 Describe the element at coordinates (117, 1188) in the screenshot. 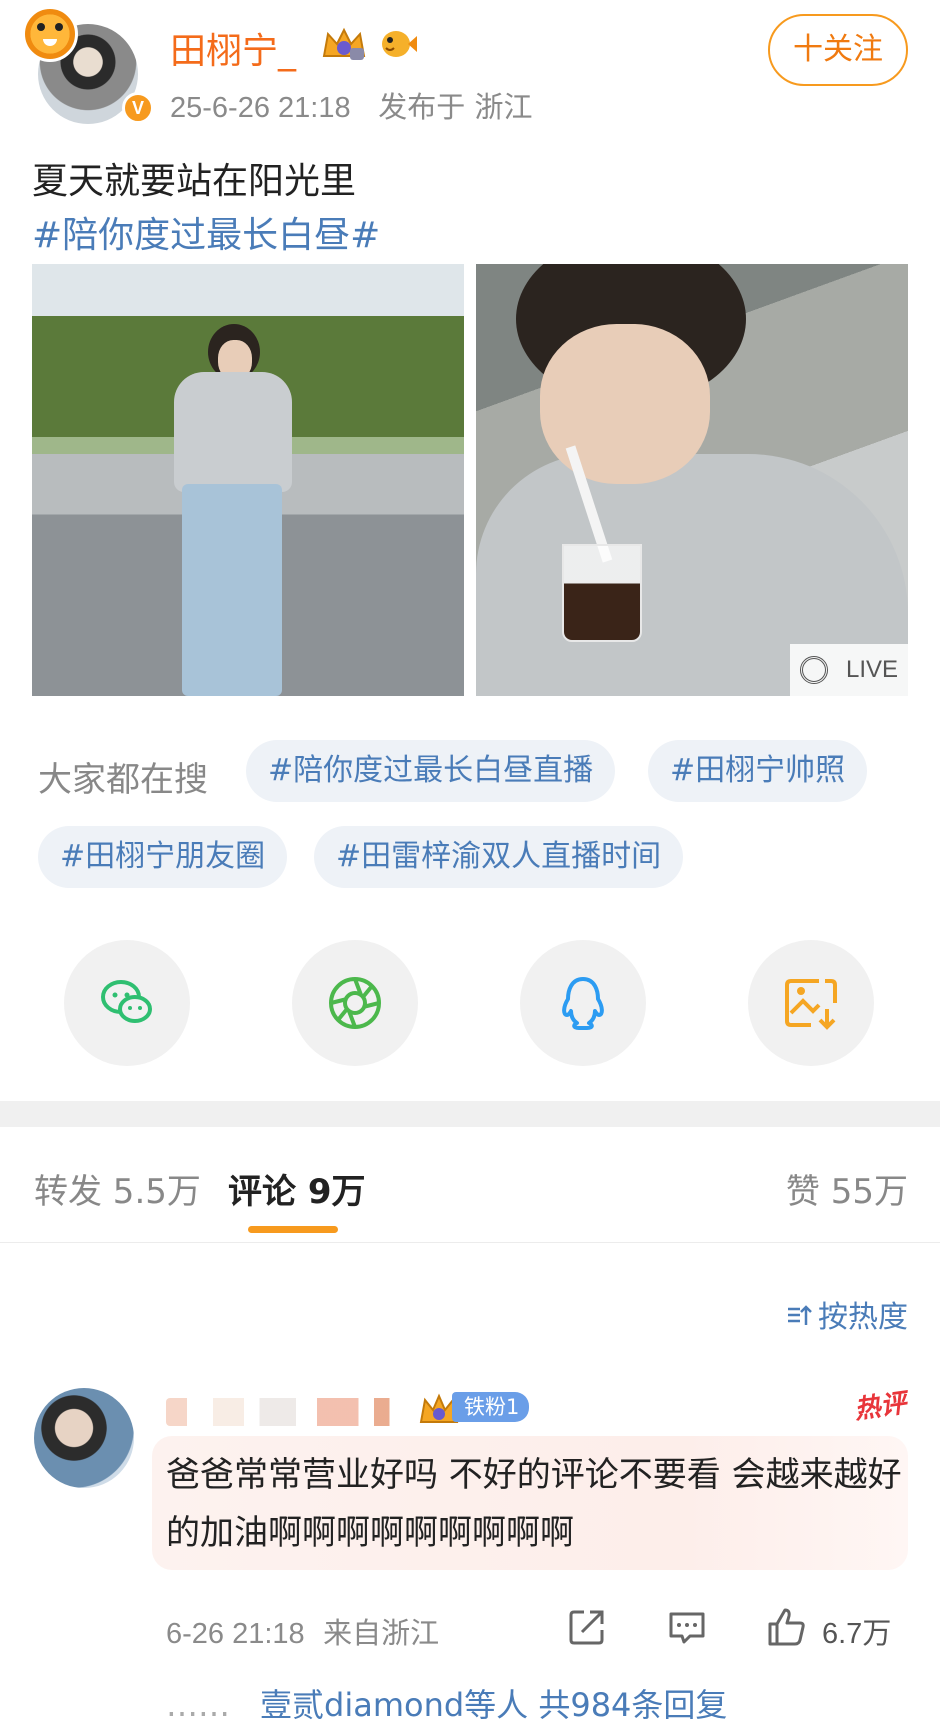

I see `tab-repost: 转发 5.5万` at that location.